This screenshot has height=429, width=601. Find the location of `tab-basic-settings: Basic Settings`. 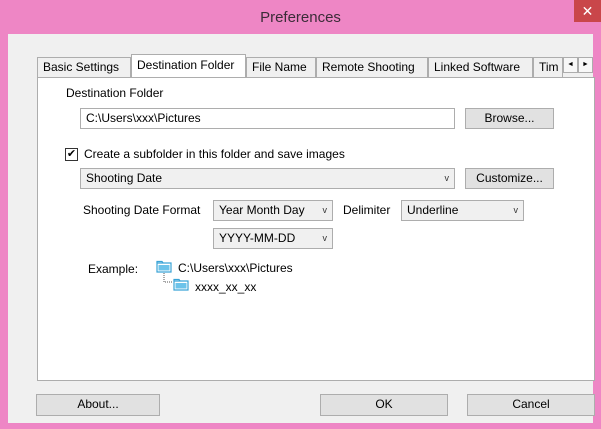

tab-basic-settings: Basic Settings is located at coordinates (84, 67).